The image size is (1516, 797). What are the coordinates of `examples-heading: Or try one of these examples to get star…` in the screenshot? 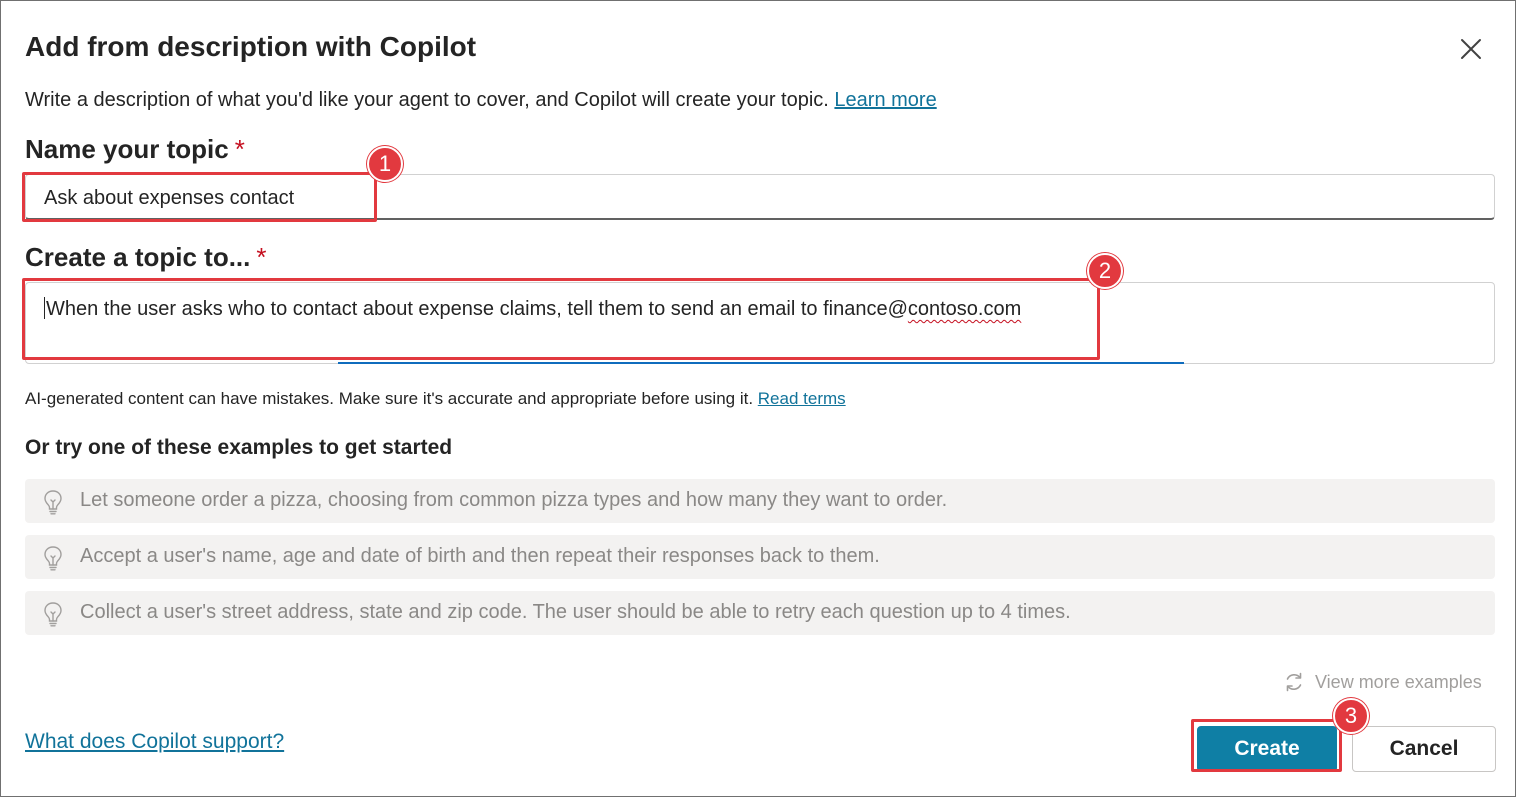 It's located at (239, 447).